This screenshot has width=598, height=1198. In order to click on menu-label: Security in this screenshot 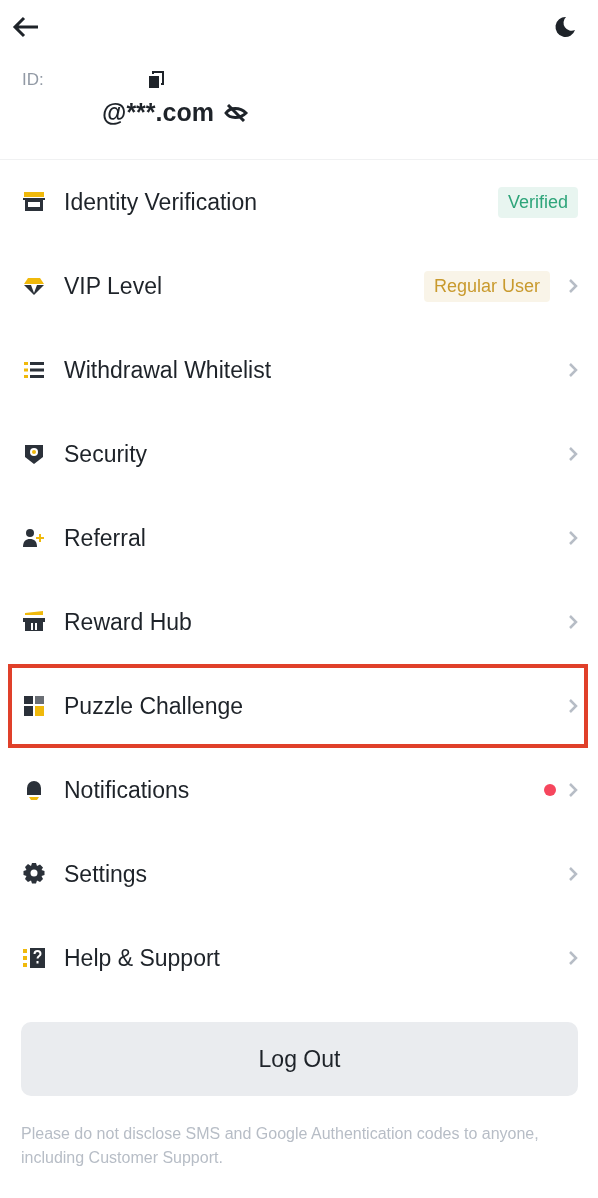, I will do `click(106, 454)`.